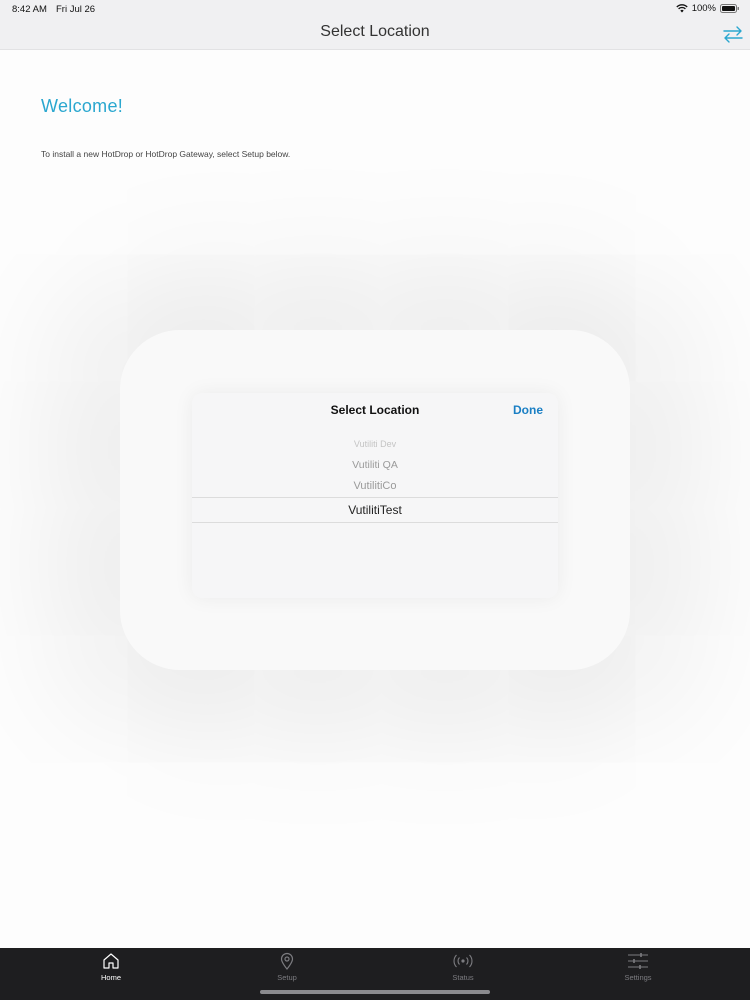 This screenshot has width=750, height=1000. What do you see at coordinates (703, 8) in the screenshot?
I see `battery-percent: 100%` at bounding box center [703, 8].